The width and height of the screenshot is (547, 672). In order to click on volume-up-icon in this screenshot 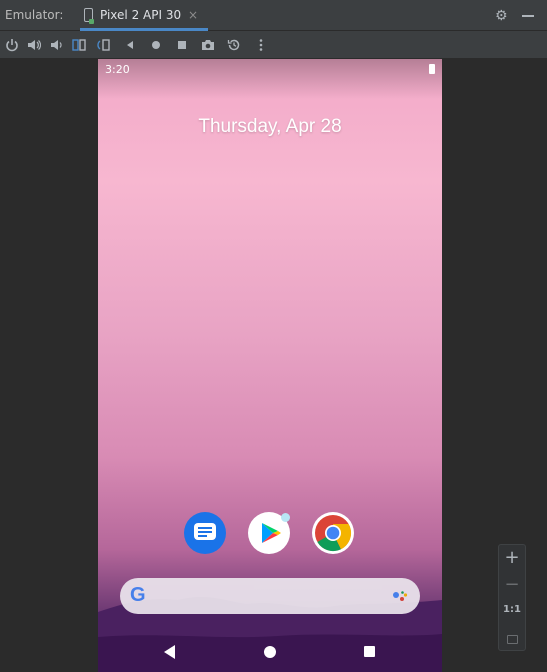, I will do `click(34, 45)`.